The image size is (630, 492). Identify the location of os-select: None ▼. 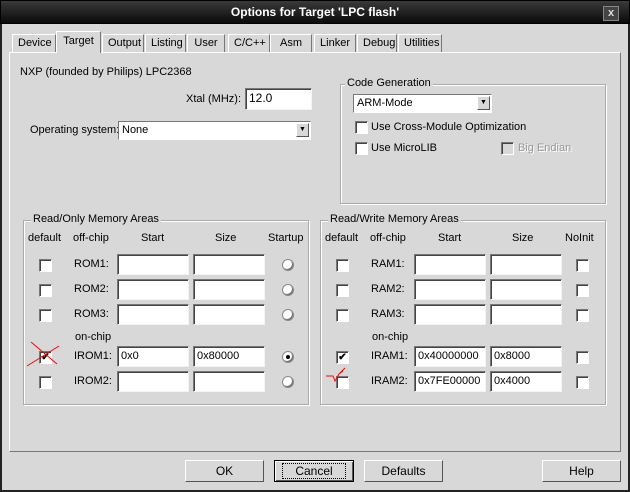
(214, 130).